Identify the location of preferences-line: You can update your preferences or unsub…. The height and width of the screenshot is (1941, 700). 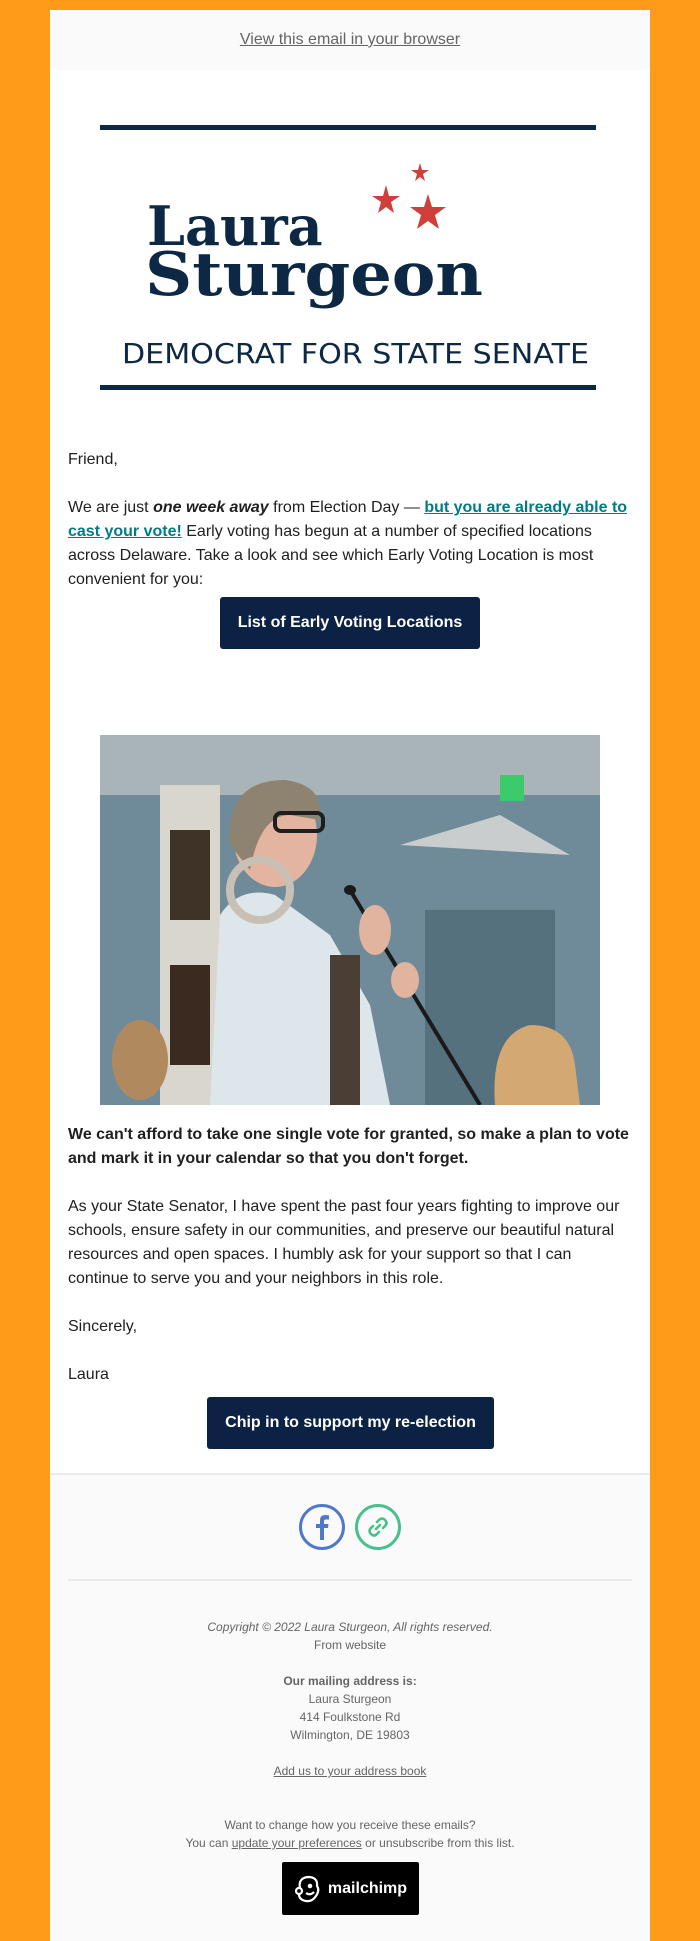
(350, 1843).